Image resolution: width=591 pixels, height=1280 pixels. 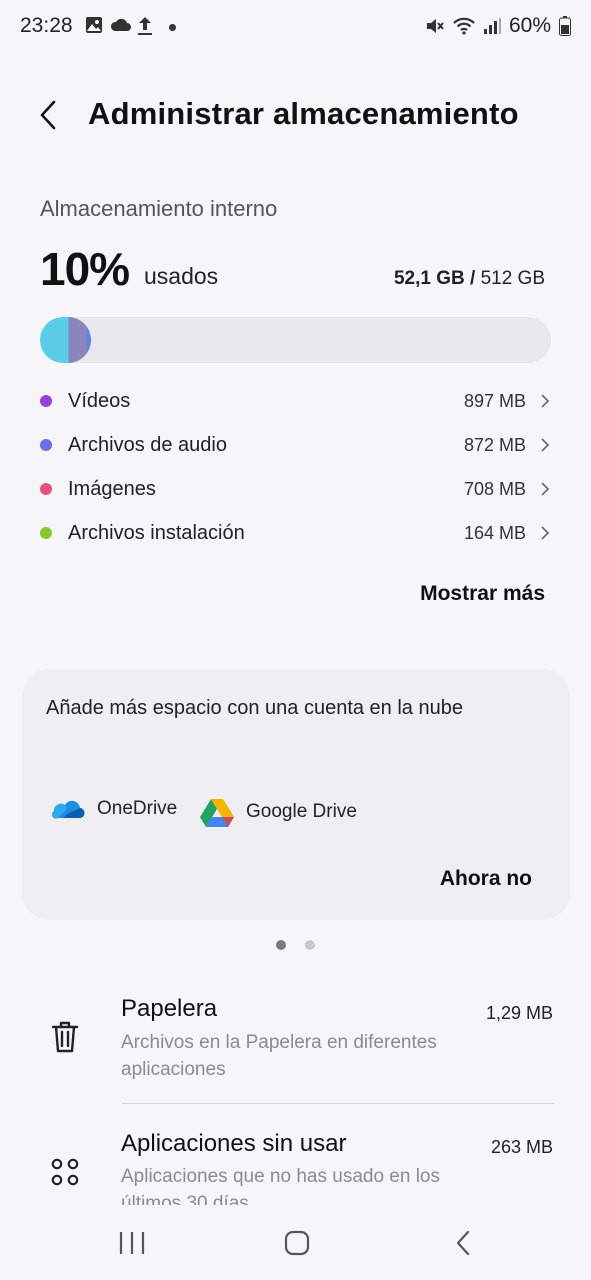 I want to click on signal-icon, so click(x=492, y=26).